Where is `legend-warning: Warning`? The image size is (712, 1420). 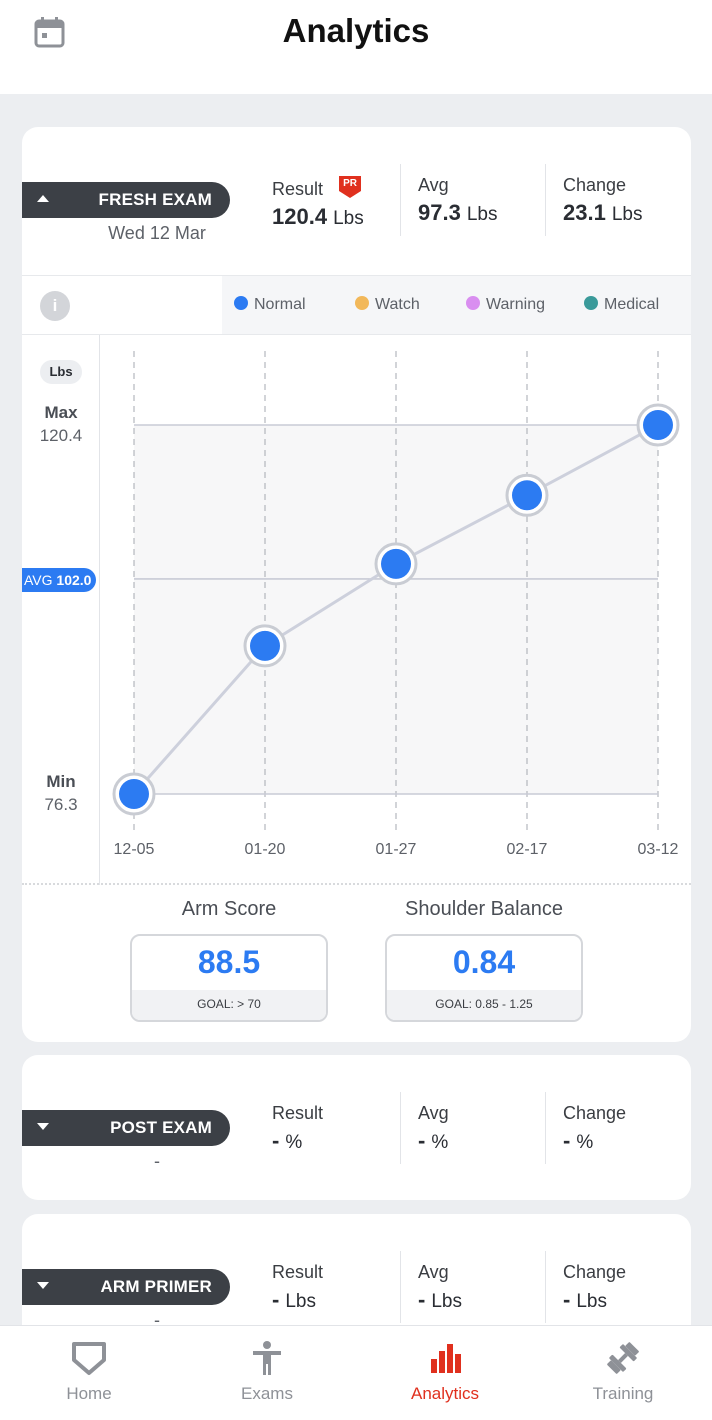
legend-warning: Warning is located at coordinates (505, 305).